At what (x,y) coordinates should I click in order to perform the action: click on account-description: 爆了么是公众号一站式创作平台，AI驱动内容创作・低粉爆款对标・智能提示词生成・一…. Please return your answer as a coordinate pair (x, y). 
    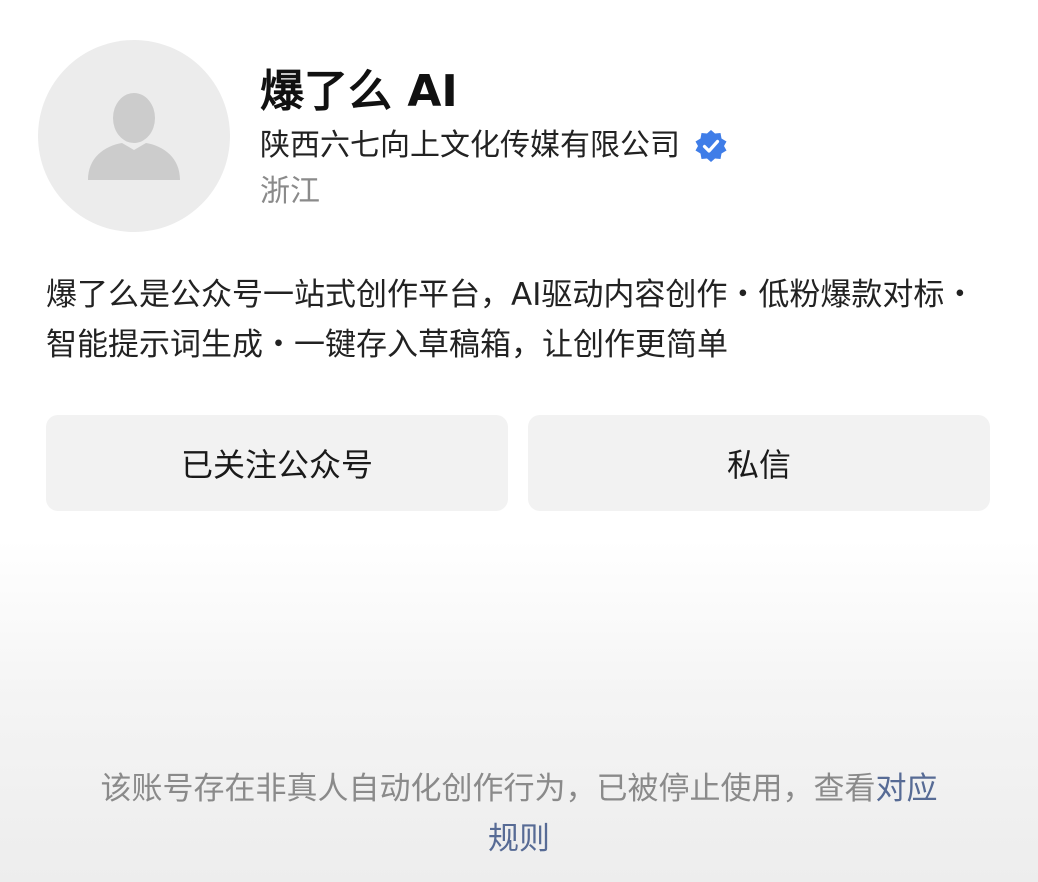
    Looking at the image, I should click on (511, 320).